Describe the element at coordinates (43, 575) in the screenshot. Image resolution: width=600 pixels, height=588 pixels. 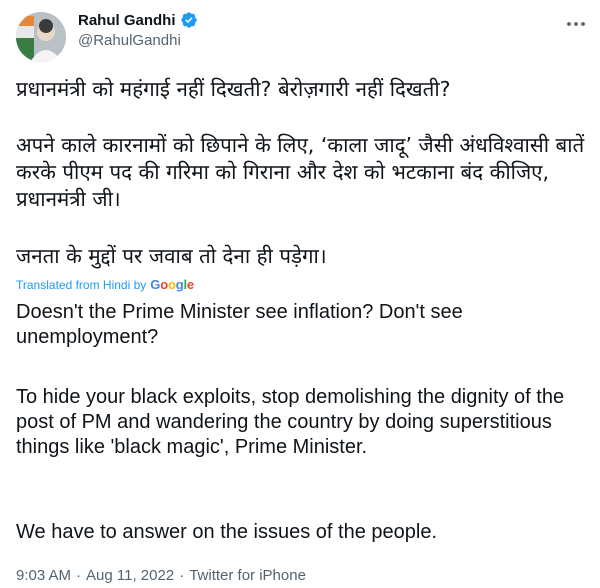
I see `tweet-time: 9:03 AM` at that location.